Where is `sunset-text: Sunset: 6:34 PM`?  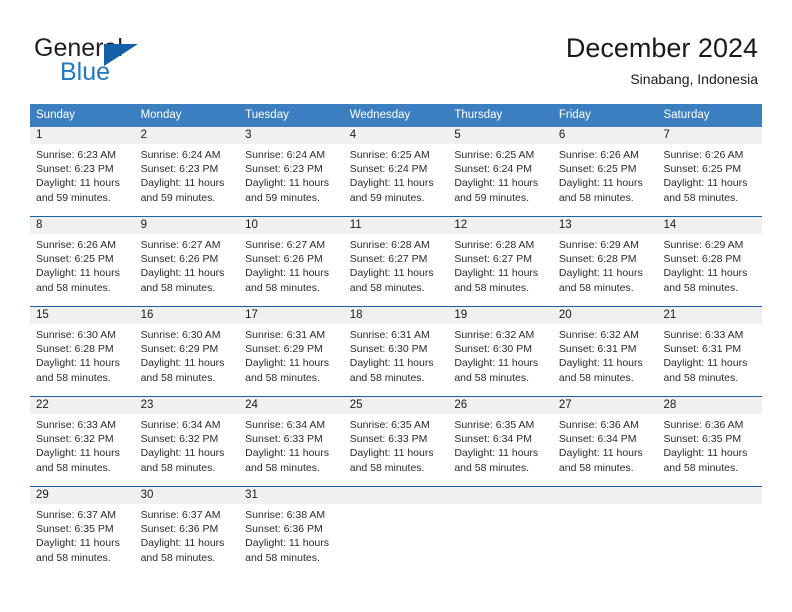
sunset-text: Sunset: 6:34 PM is located at coordinates (493, 439).